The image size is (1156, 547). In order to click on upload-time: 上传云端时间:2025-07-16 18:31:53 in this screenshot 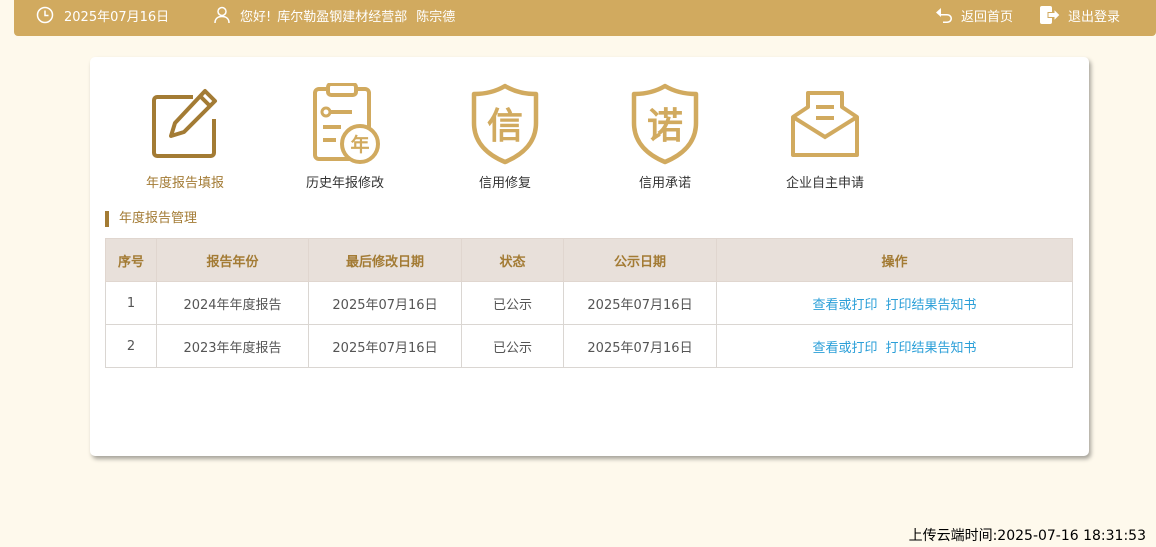, I will do `click(1027, 536)`.